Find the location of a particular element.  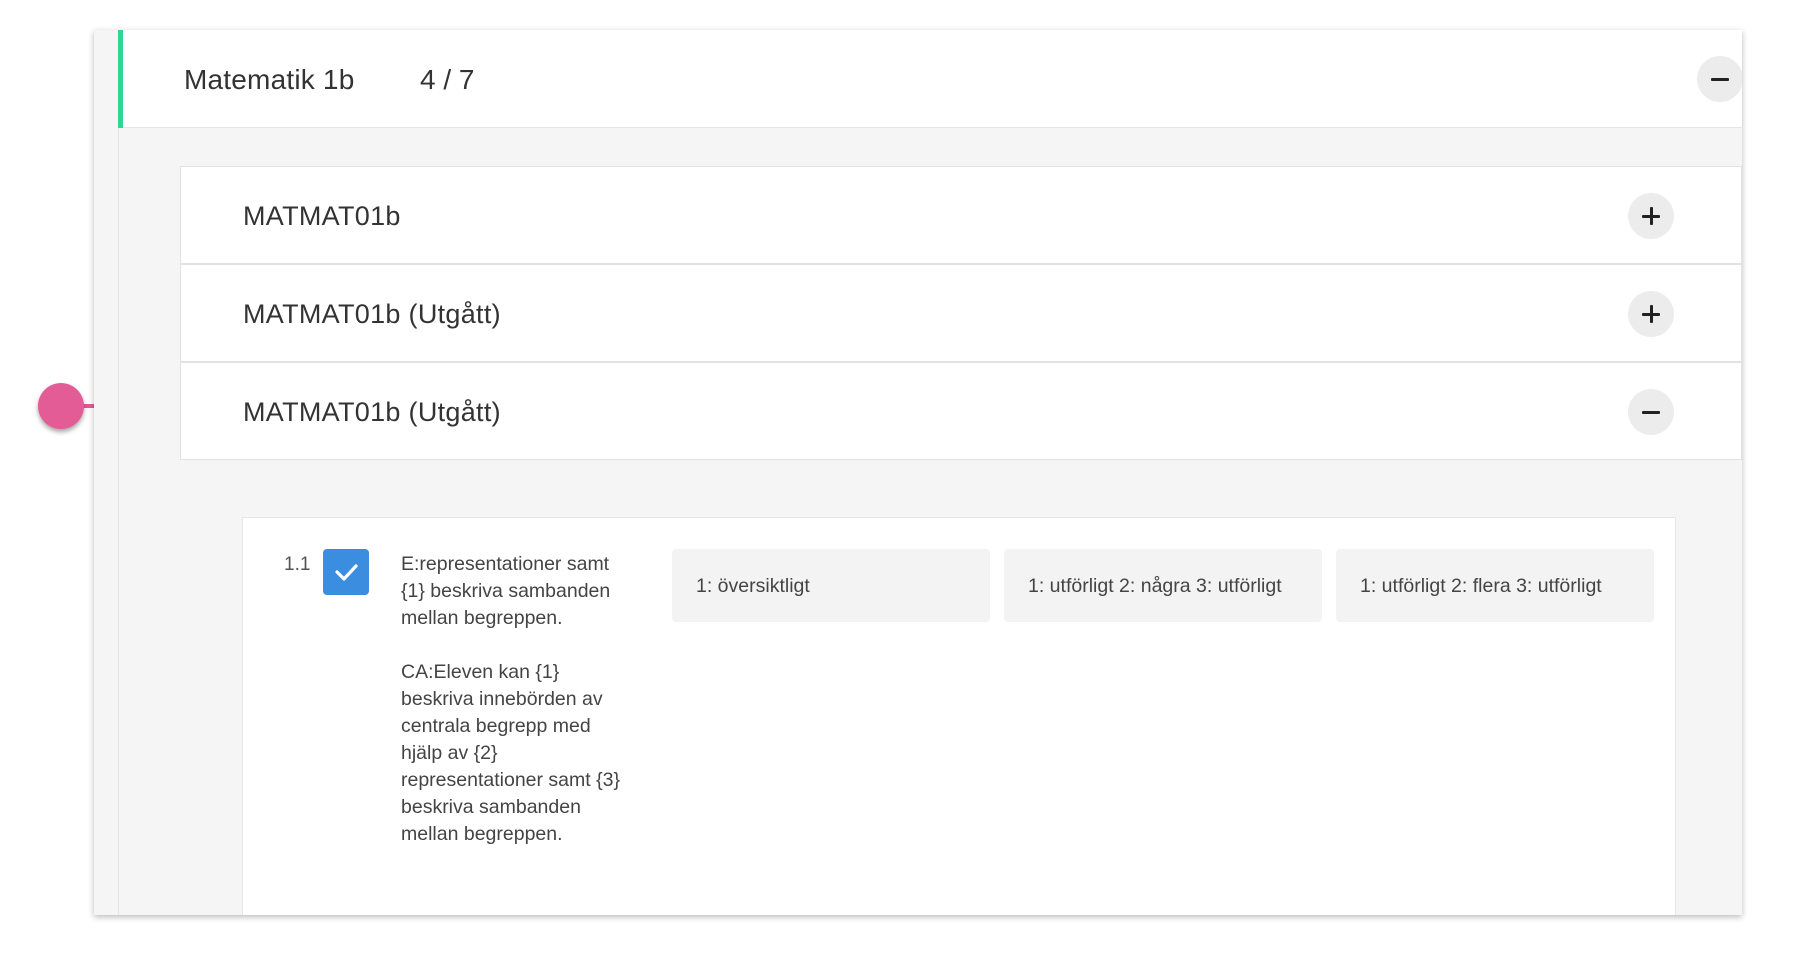

course-accent-bar is located at coordinates (120, 79).